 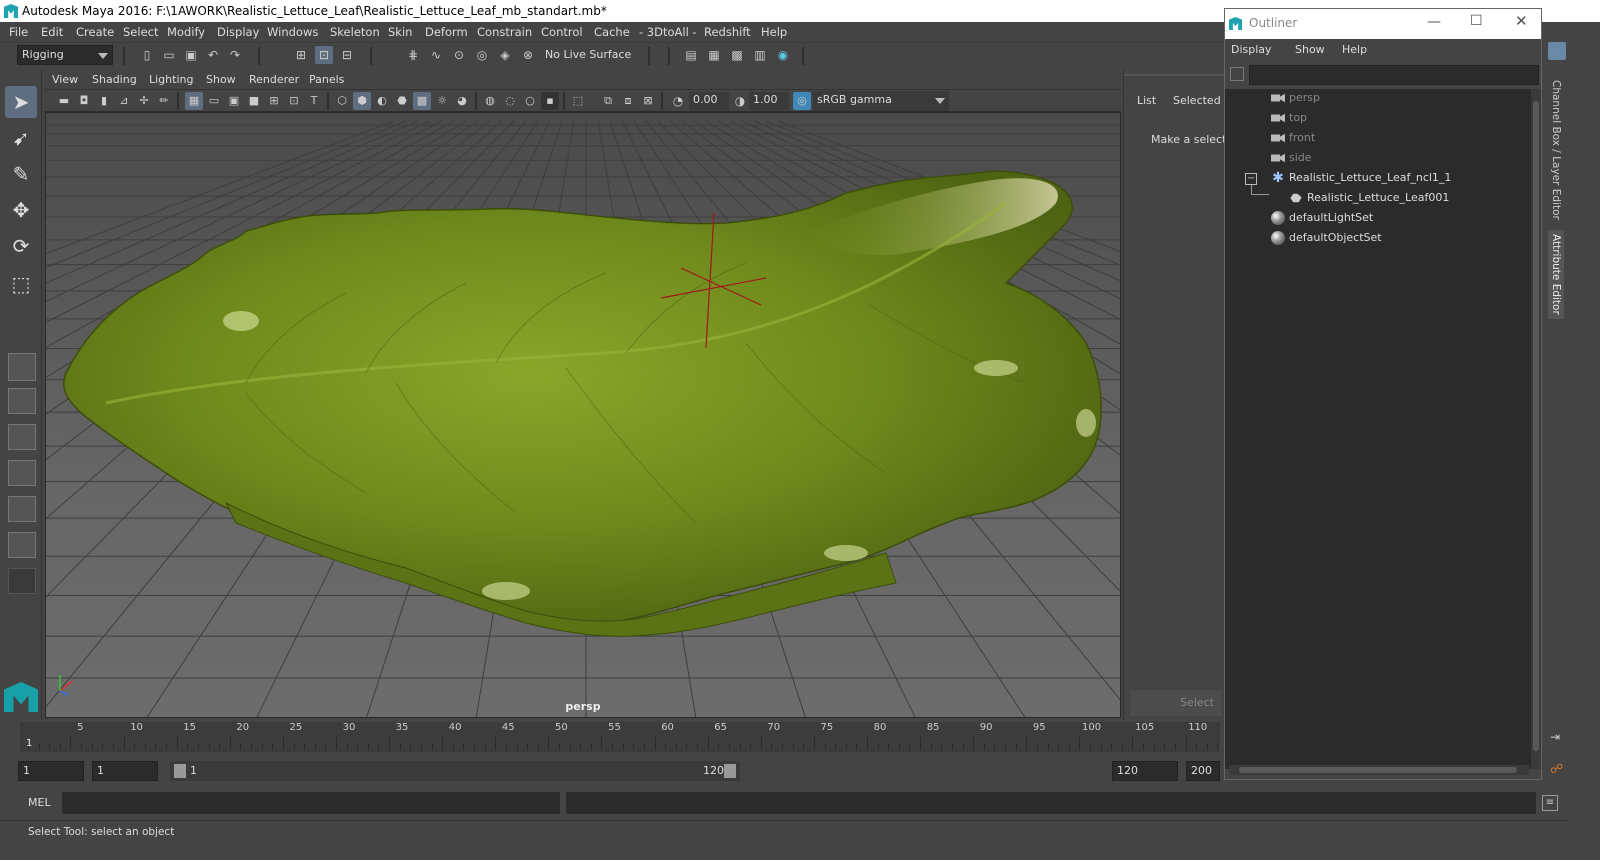 What do you see at coordinates (22, 437) in the screenshot?
I see `persp-outliner-layout-icon` at bounding box center [22, 437].